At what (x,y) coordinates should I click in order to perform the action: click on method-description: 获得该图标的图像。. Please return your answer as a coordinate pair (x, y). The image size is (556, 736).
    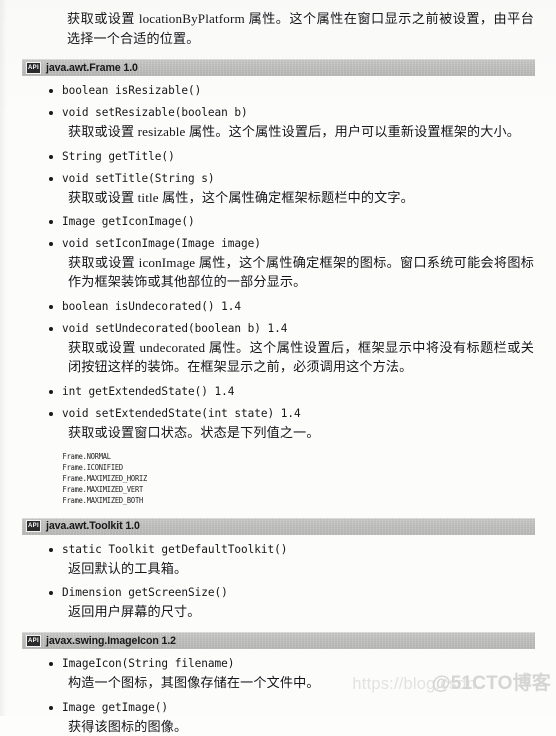
    Looking at the image, I should click on (128, 726).